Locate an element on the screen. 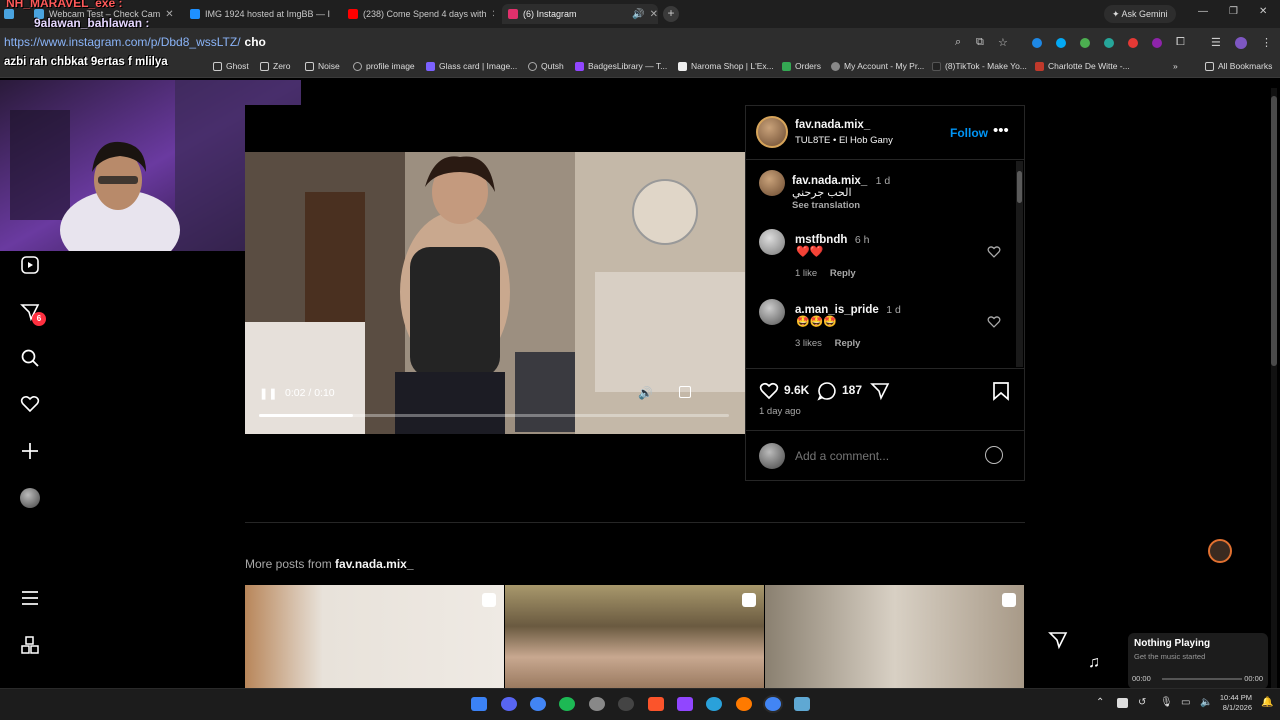  extensions-puzzle-icon: ⧠ is located at coordinates (1180, 42).